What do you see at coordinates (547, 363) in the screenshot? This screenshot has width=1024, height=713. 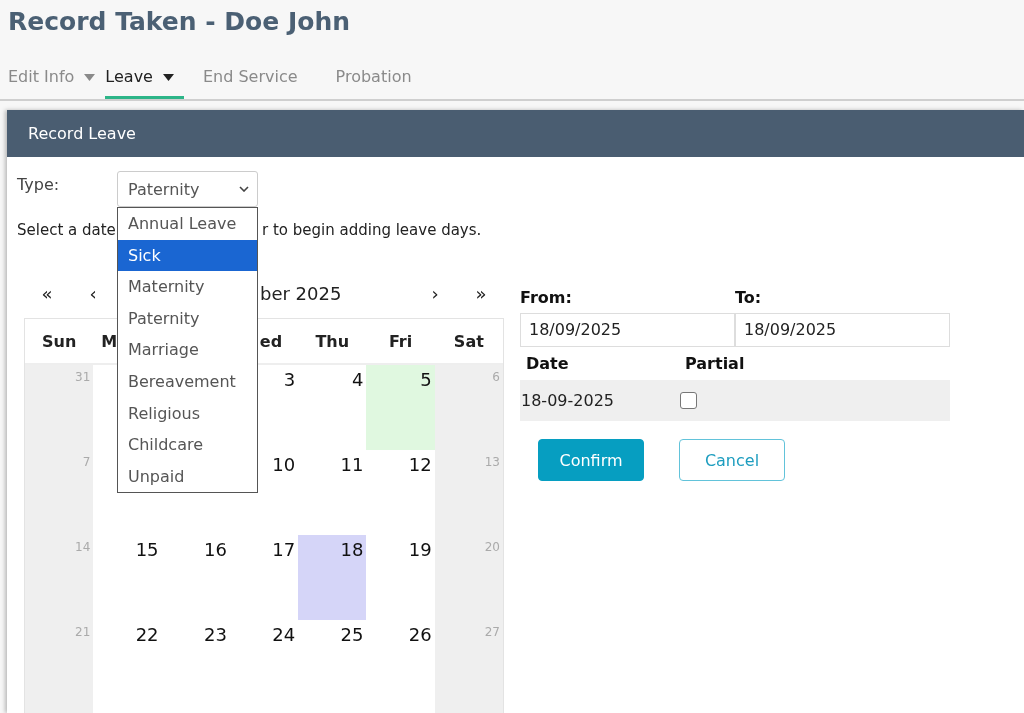 I see `column-header: Date` at bounding box center [547, 363].